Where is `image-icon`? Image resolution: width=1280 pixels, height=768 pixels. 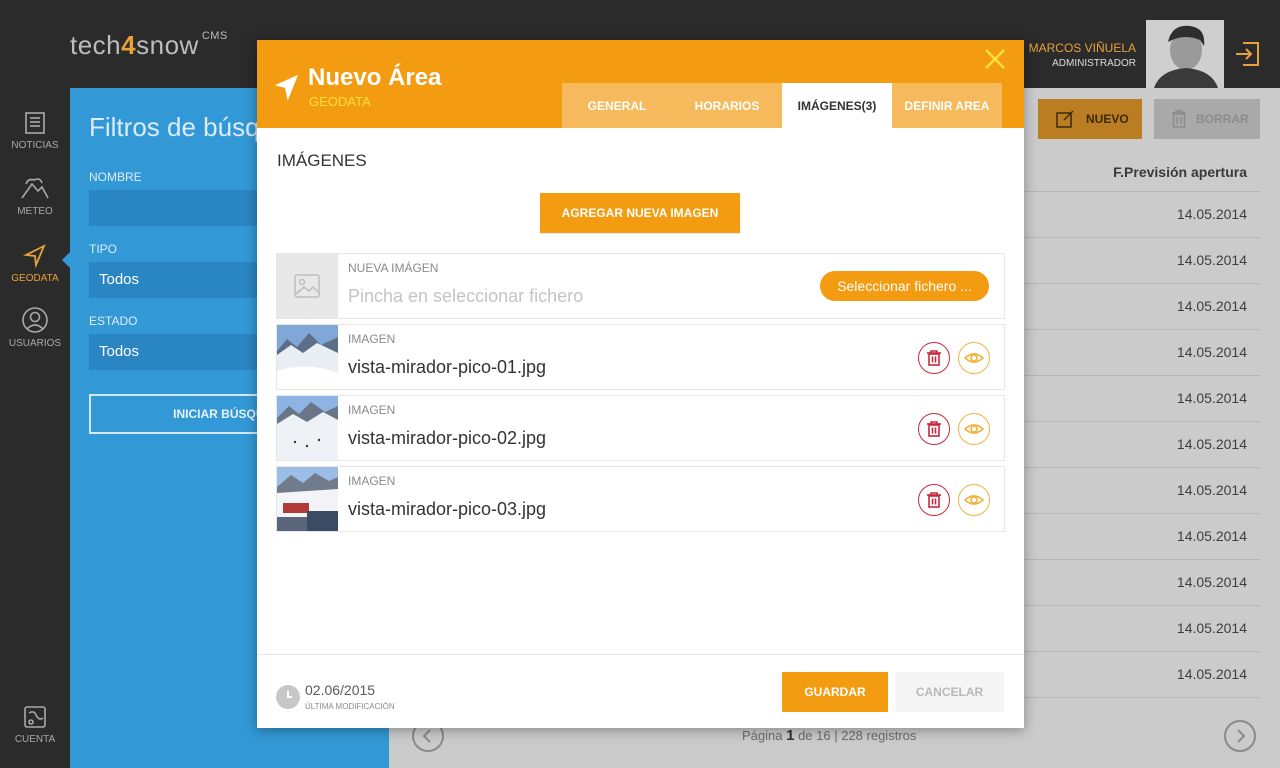 image-icon is located at coordinates (307, 286).